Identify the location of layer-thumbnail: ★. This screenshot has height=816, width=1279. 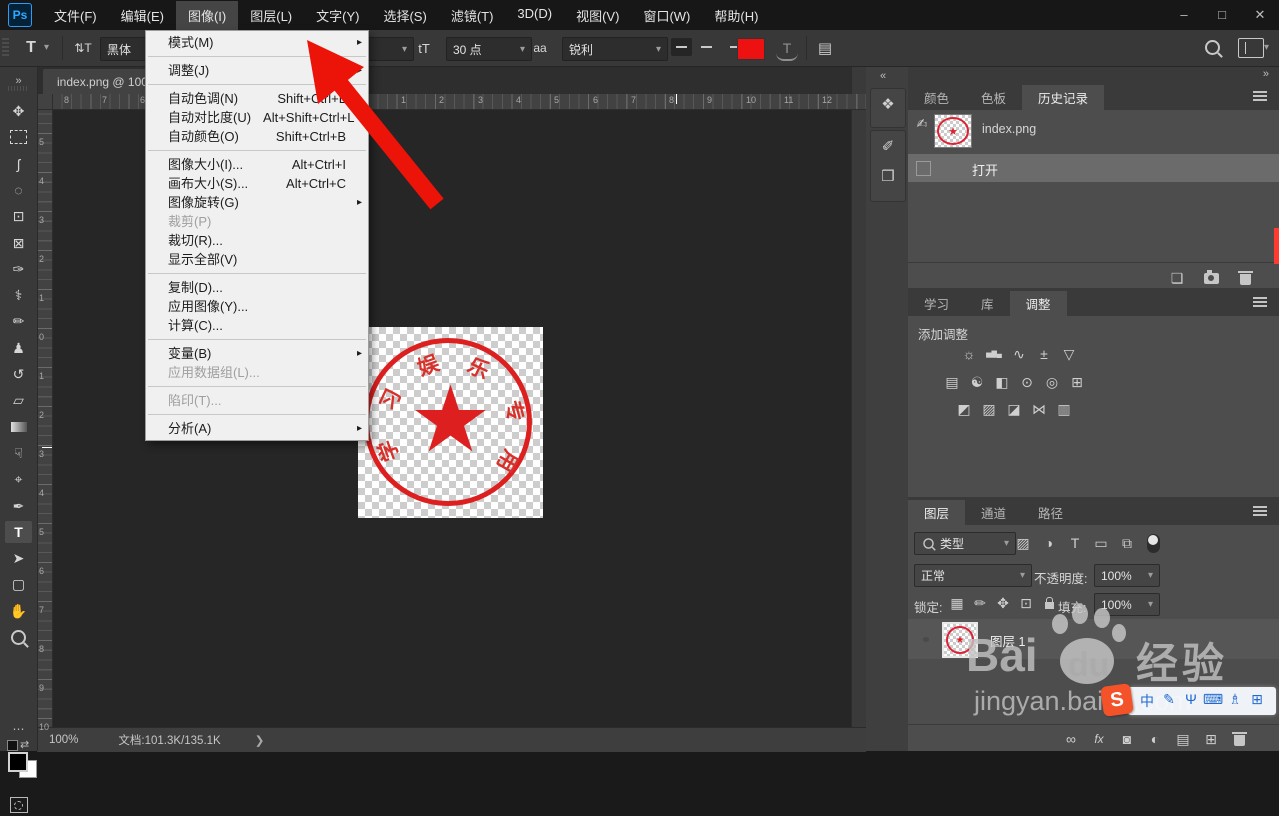
(960, 640).